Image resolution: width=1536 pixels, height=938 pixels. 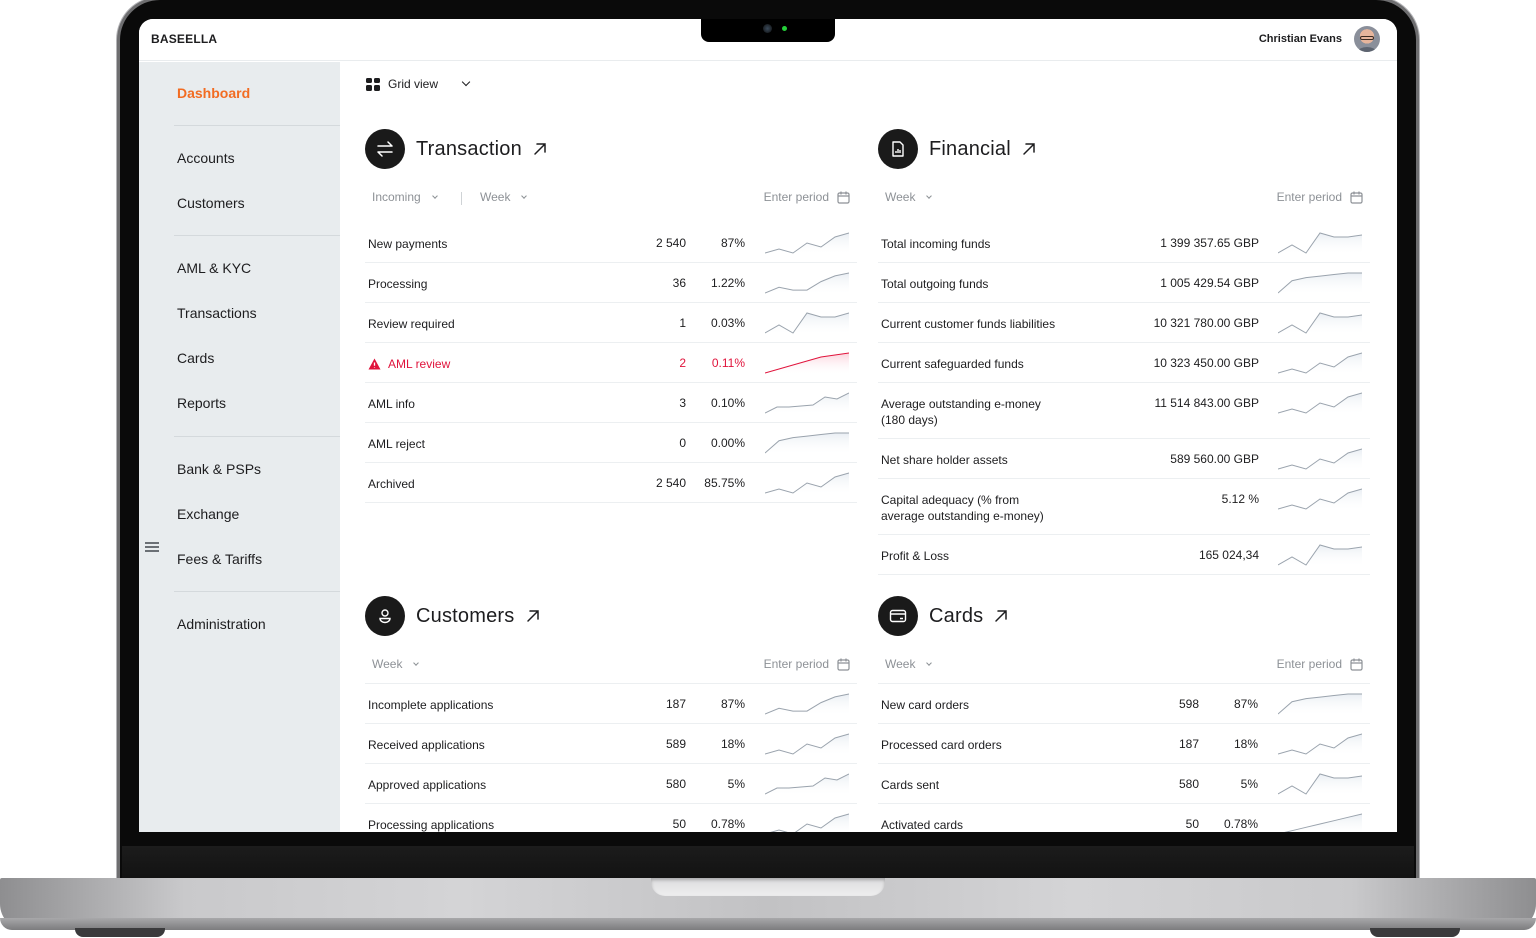 I want to click on laptop-chin, so click(x=768, y=864).